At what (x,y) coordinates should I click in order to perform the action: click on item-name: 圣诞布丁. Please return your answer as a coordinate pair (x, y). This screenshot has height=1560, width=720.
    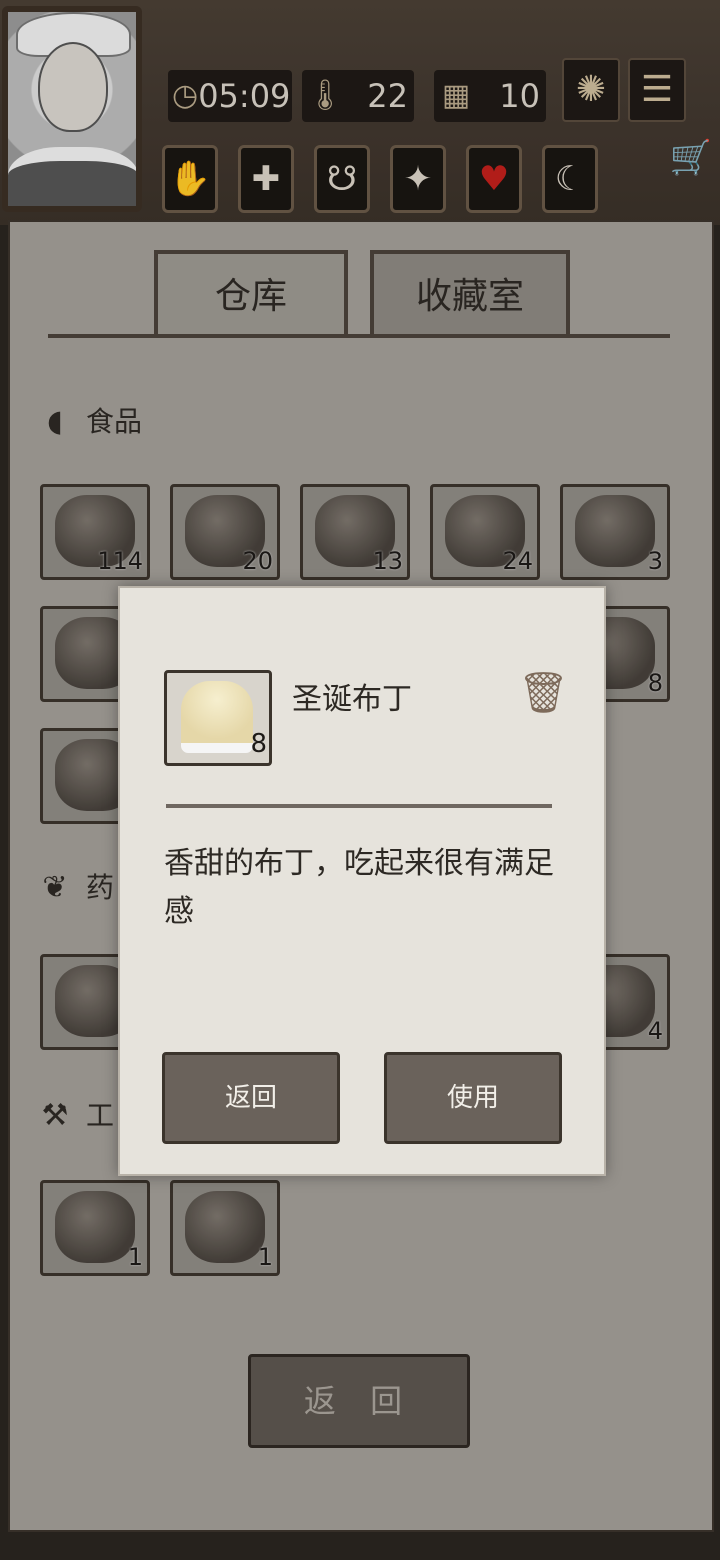
    Looking at the image, I should click on (352, 699).